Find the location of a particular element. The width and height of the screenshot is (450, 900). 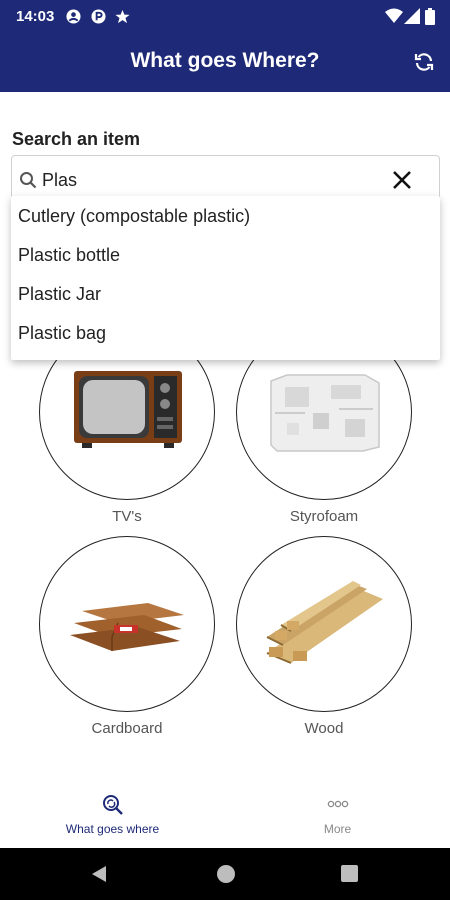

suggestion-item: Plastic Jar is located at coordinates (59, 294).